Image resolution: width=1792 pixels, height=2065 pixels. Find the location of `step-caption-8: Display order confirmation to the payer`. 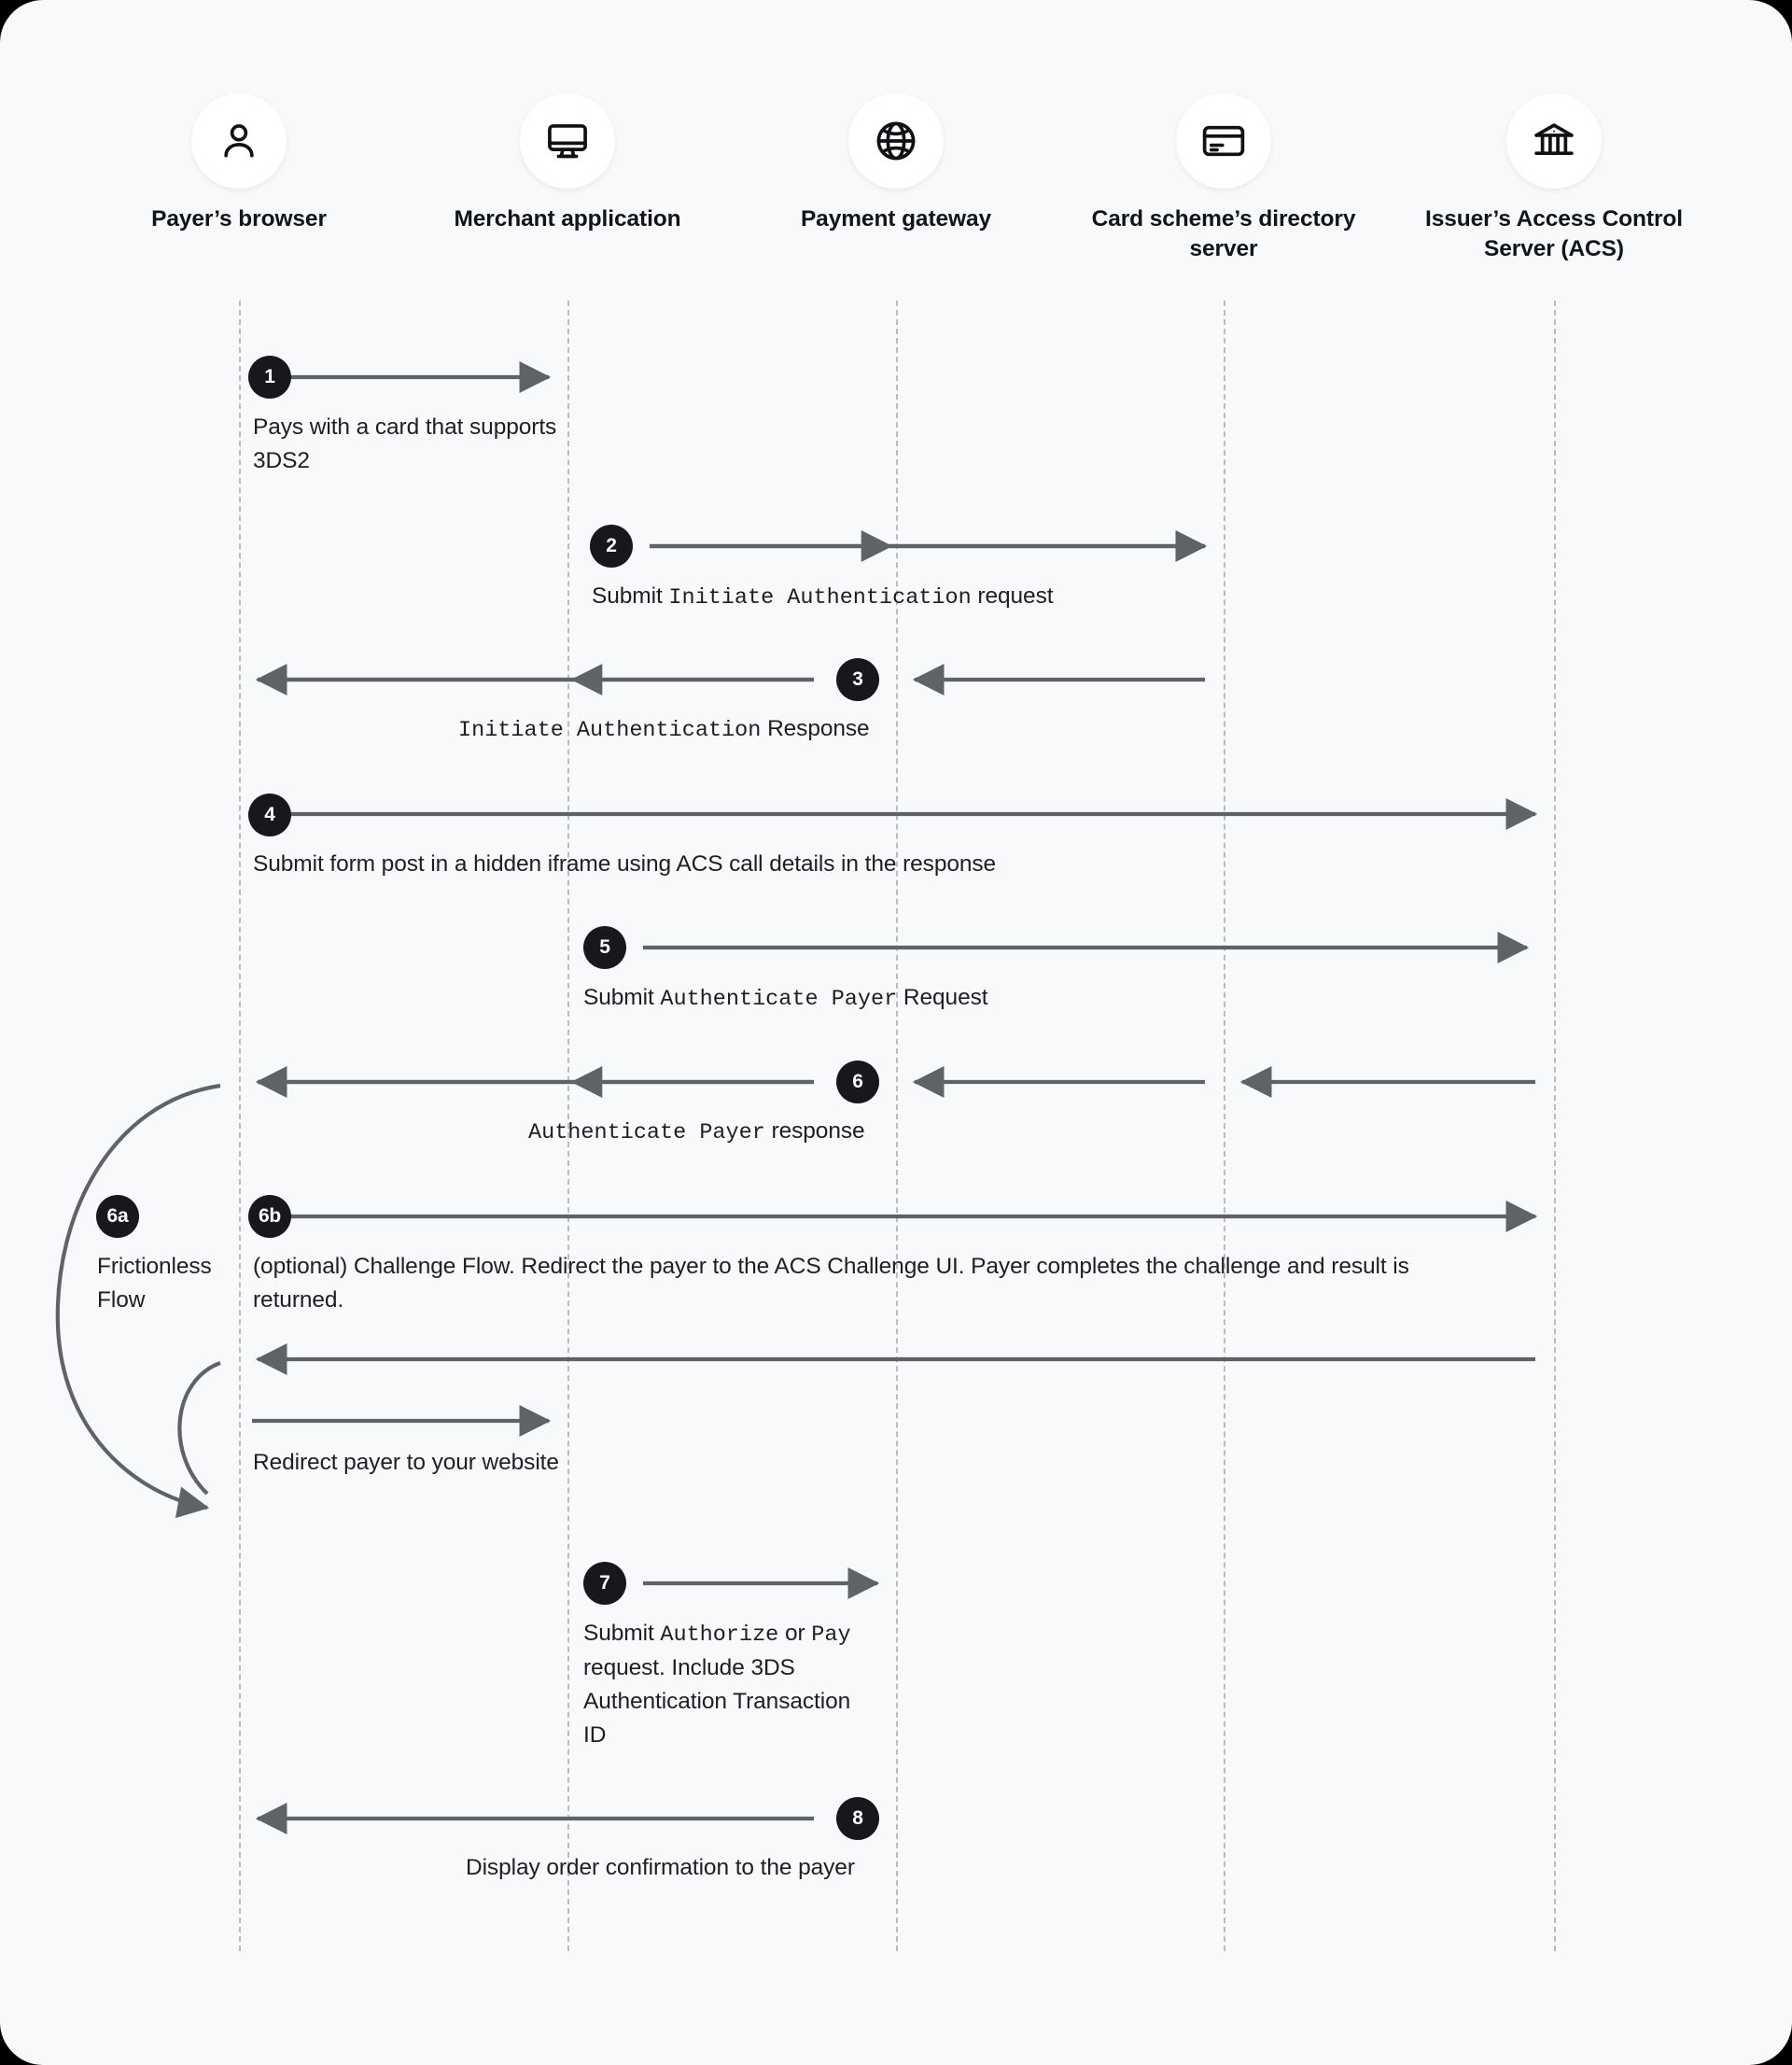

step-caption-8: Display order confirmation to the payer is located at coordinates (792, 1868).